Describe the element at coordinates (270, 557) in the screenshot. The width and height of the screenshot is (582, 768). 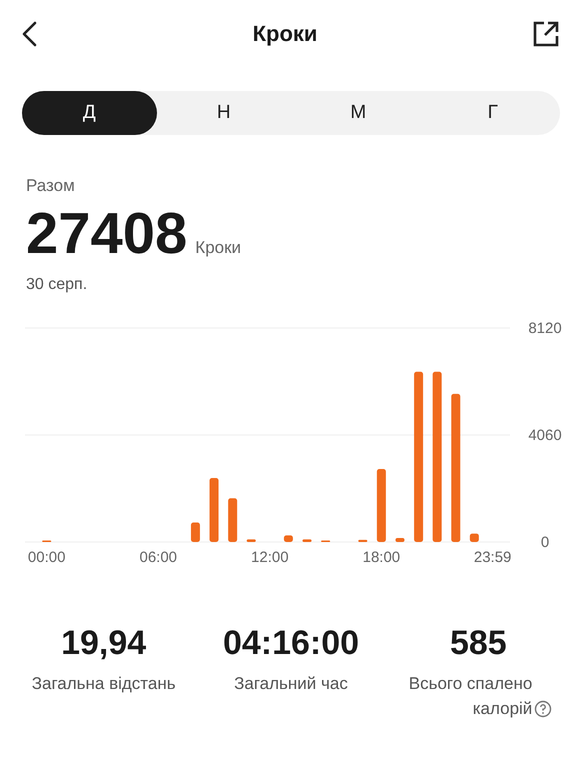
I see `axis-label: 12:00` at that location.